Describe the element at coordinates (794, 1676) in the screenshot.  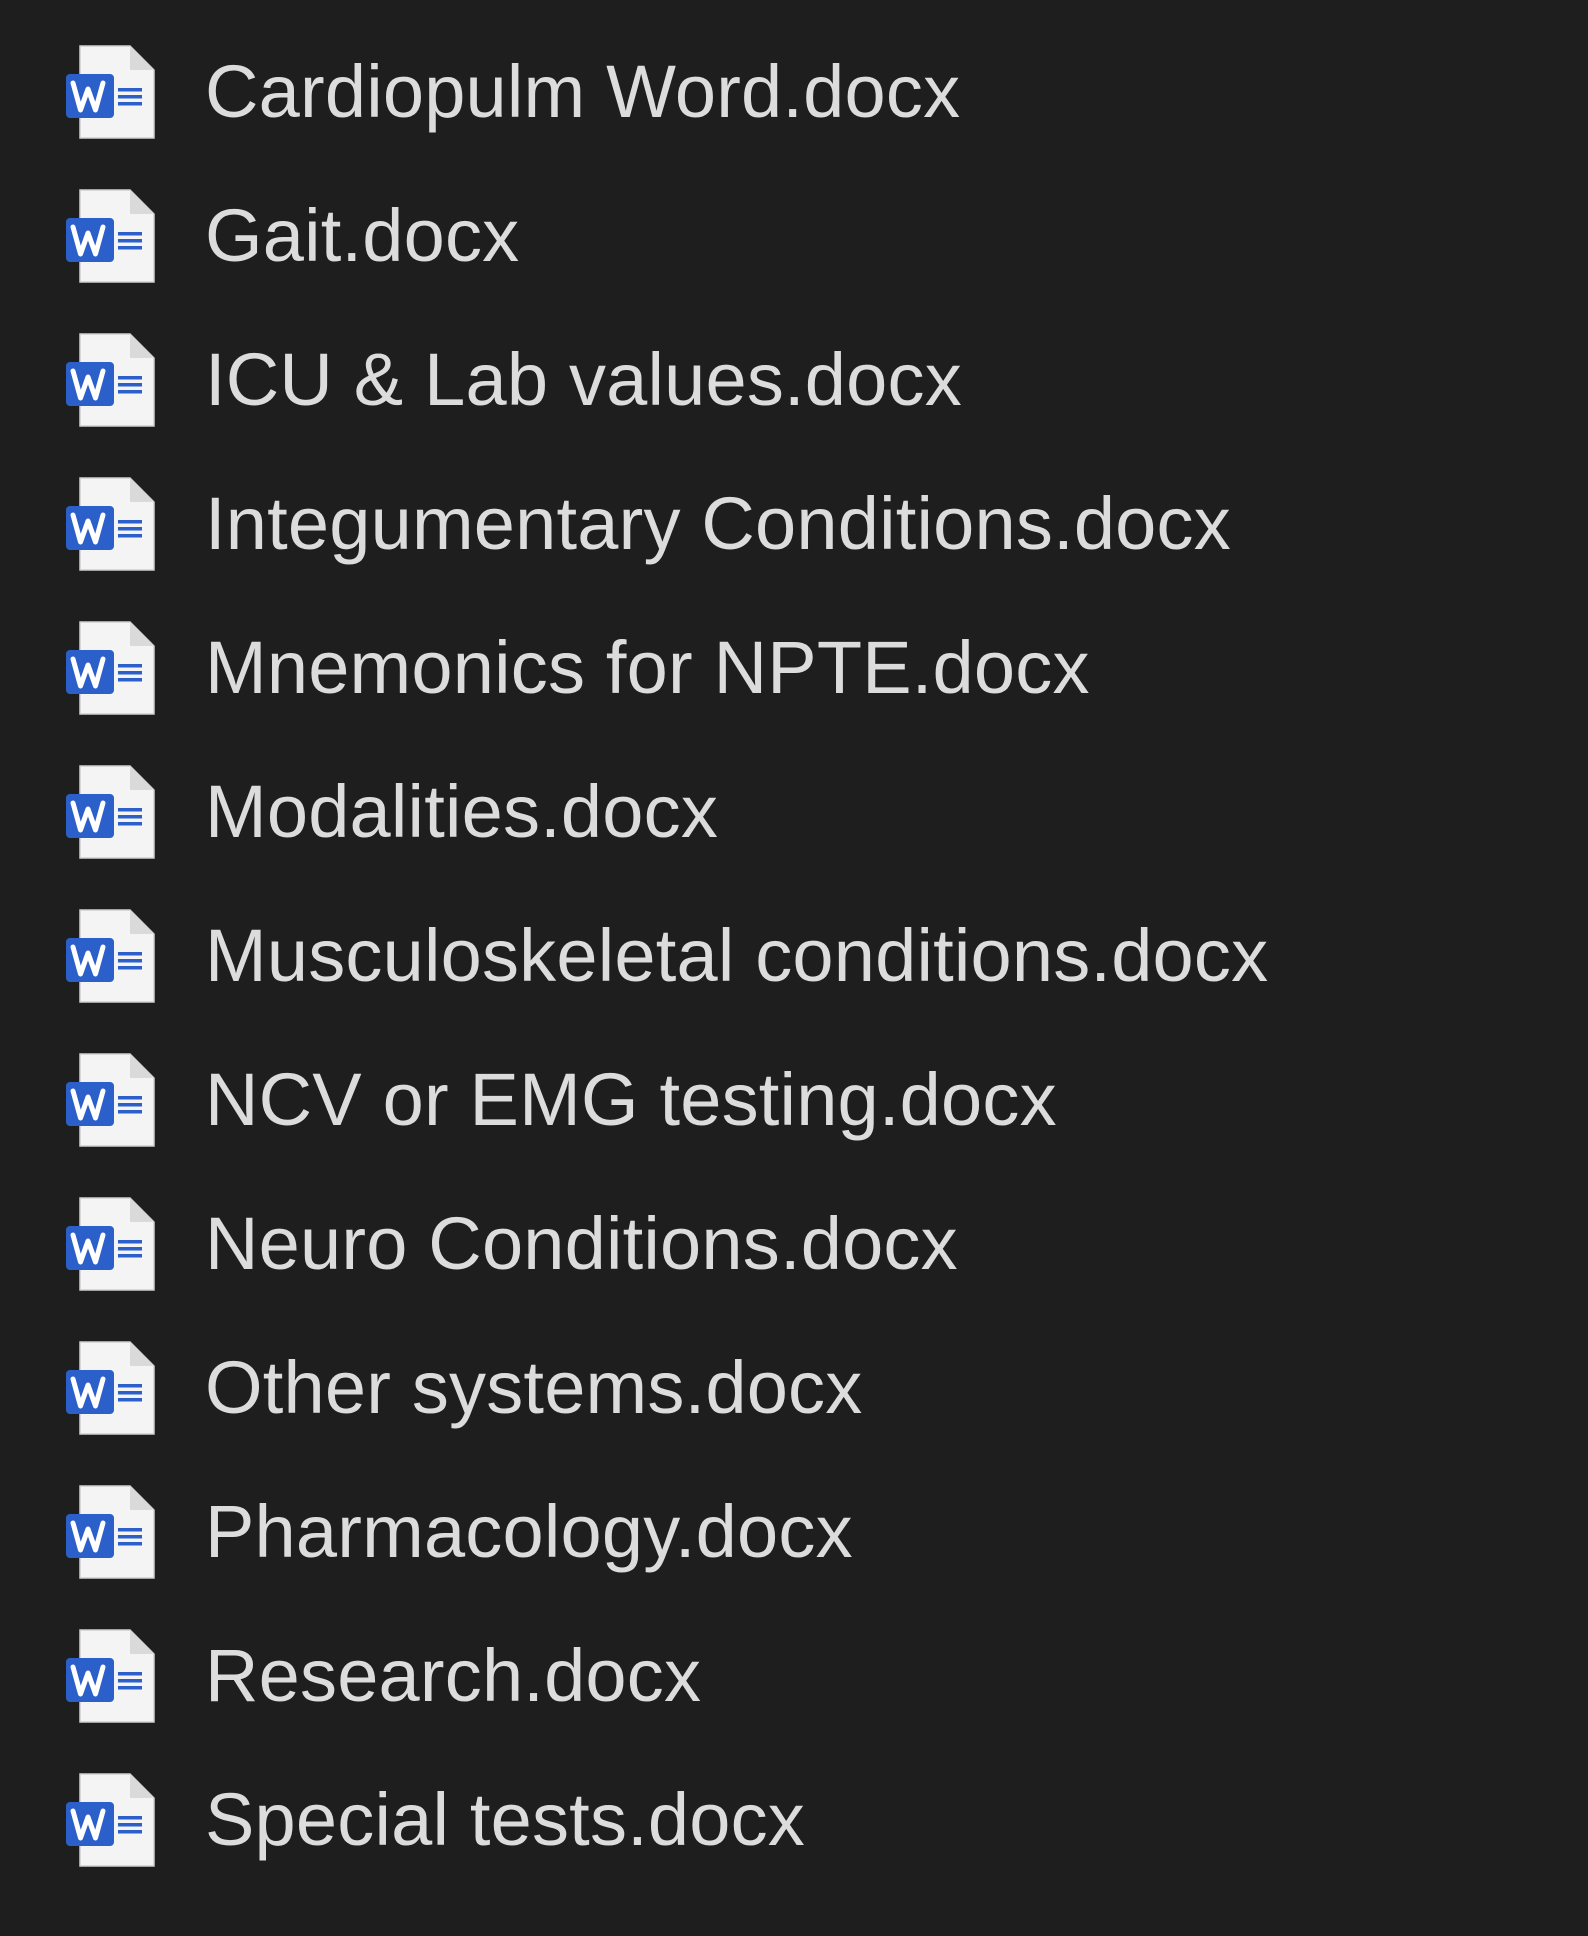
I see `file-row: Research.docx` at that location.